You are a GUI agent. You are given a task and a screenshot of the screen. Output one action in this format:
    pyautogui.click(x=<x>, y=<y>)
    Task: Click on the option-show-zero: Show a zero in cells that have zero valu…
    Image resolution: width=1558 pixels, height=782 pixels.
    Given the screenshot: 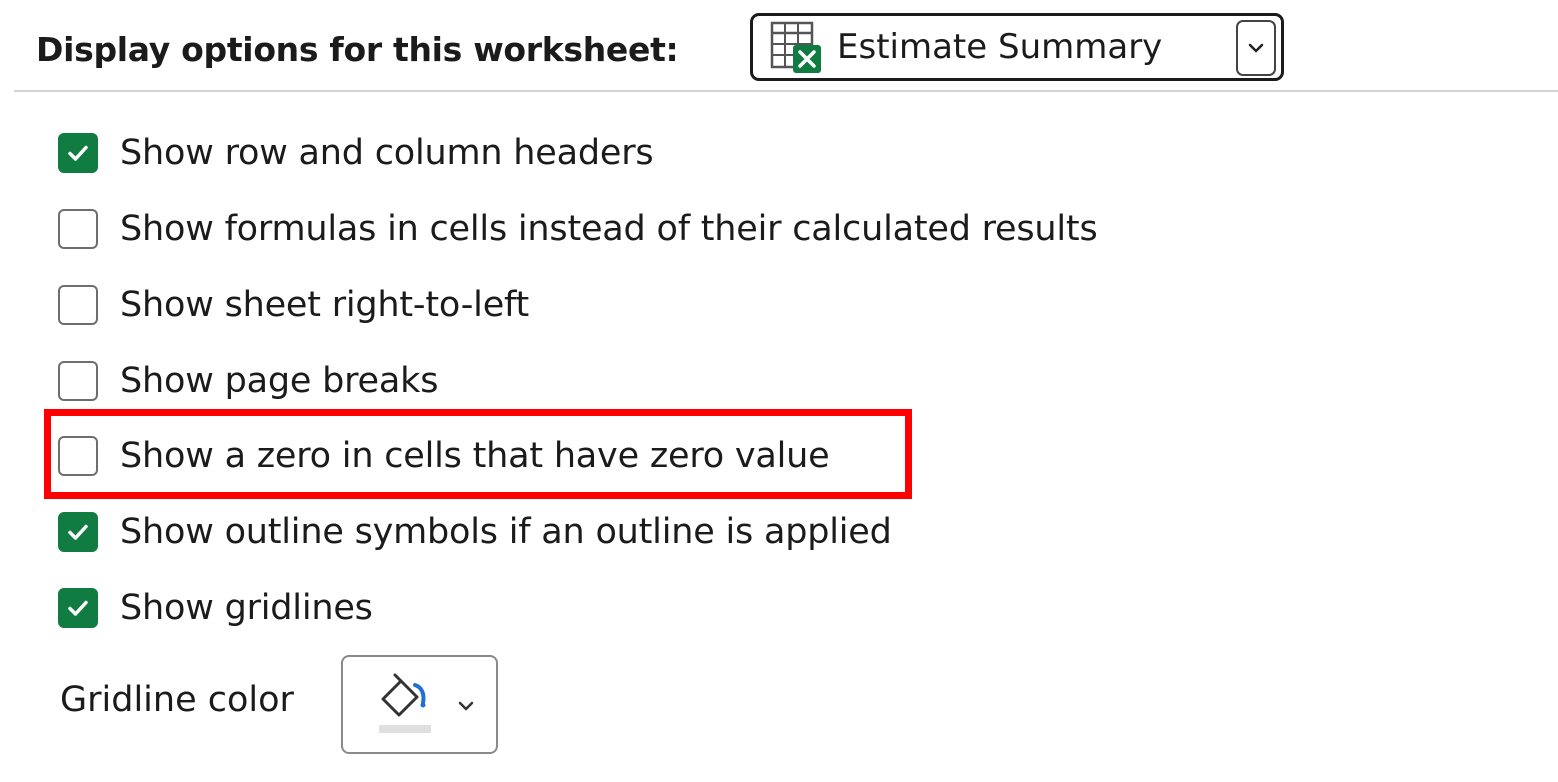 What is the action you would take?
    pyautogui.click(x=444, y=456)
    